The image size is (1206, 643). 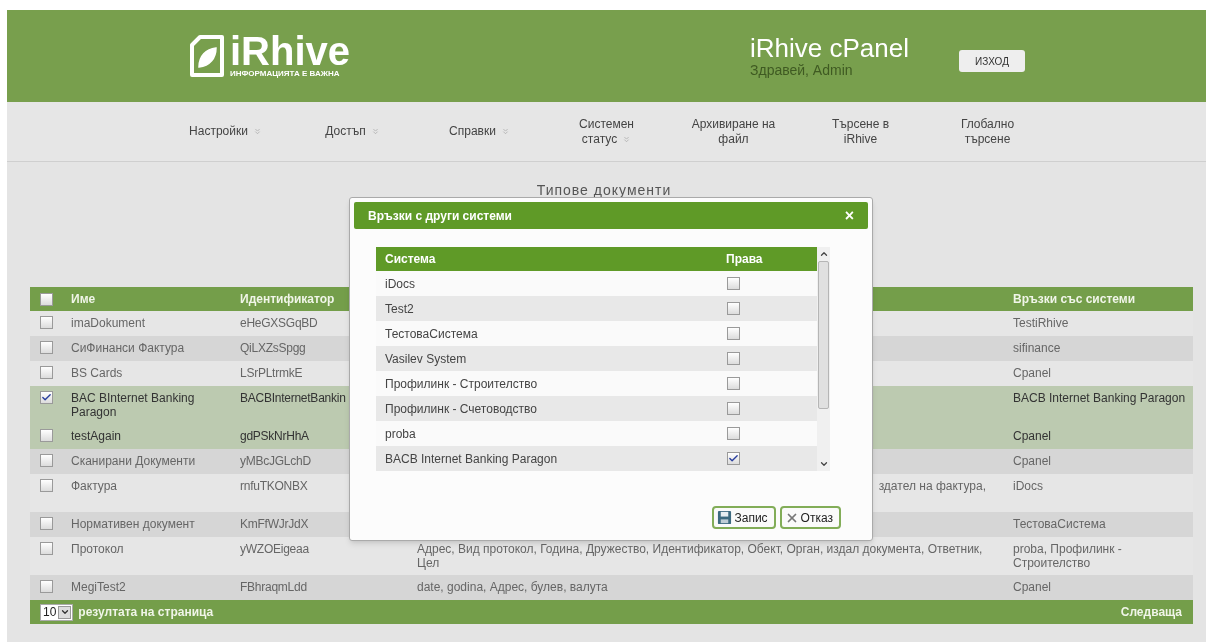 I want to click on table-cell: imaDokument, so click(x=108, y=323).